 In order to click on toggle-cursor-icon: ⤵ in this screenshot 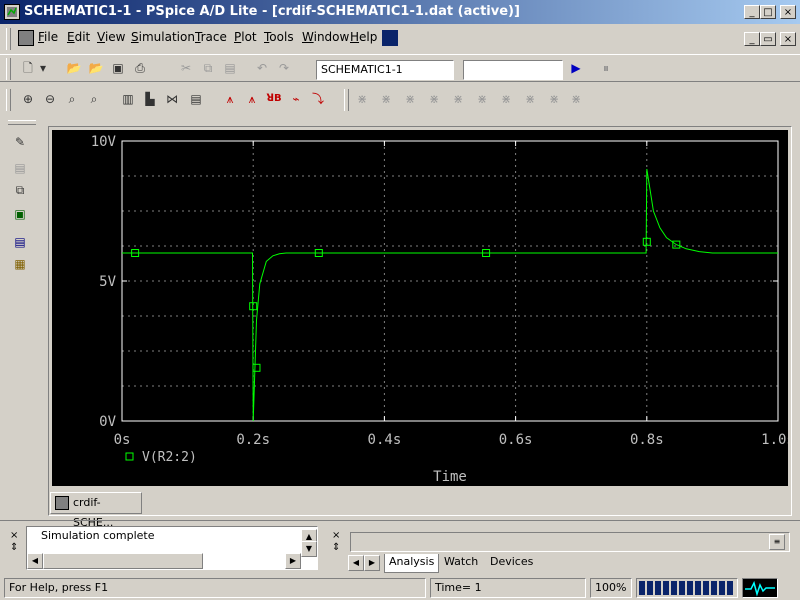, I will do `click(318, 99)`.